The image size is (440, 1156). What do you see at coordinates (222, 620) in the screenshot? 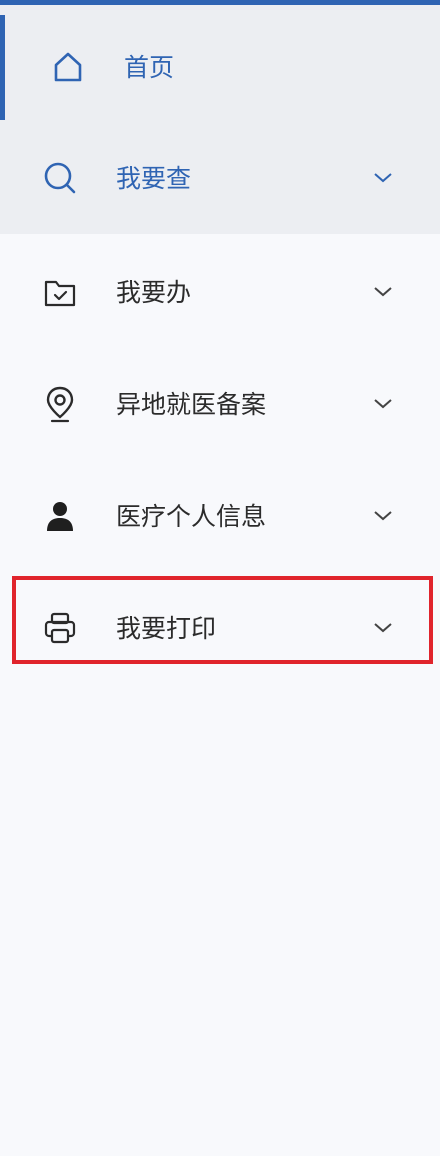
I see `highlight-annotation-box` at bounding box center [222, 620].